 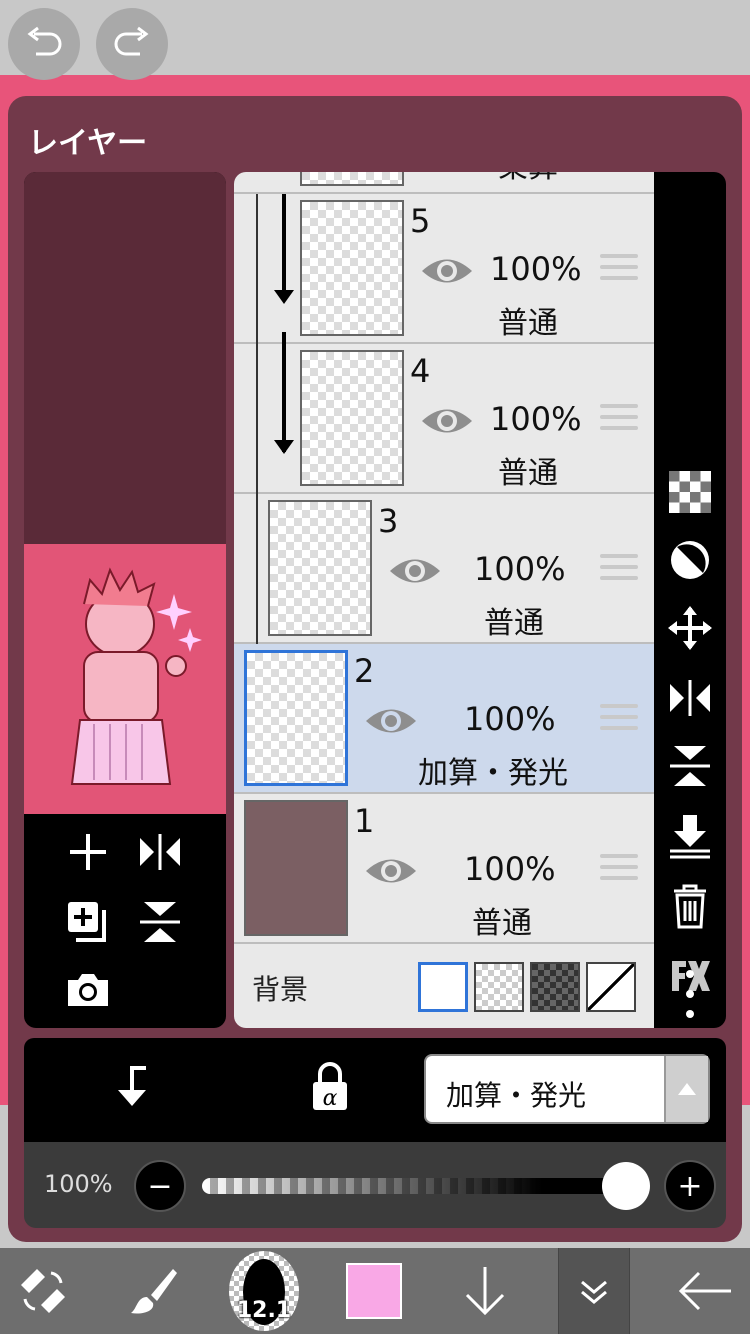 I want to click on layer-tools-column, so click(x=690, y=600).